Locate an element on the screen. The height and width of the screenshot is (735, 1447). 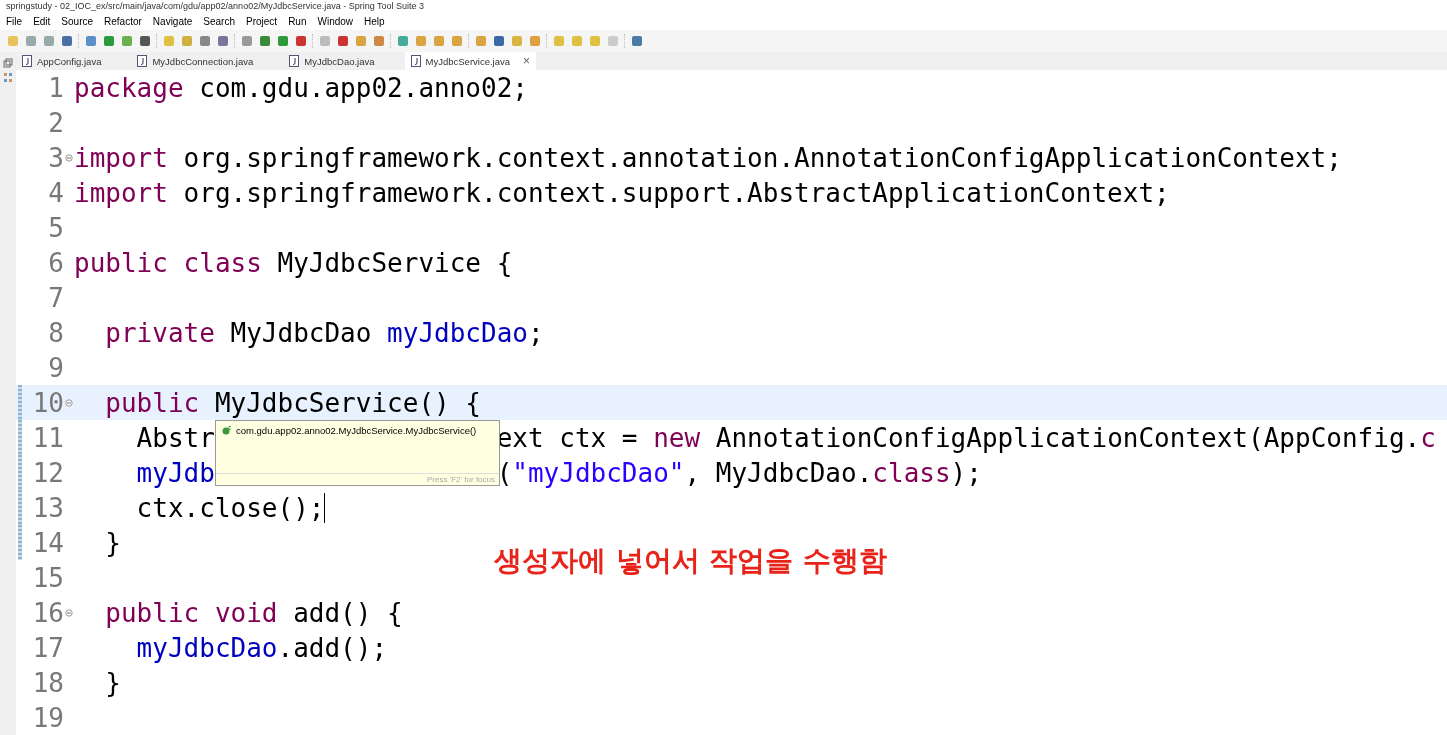
menu-item: Navigate is located at coordinates (172, 21).